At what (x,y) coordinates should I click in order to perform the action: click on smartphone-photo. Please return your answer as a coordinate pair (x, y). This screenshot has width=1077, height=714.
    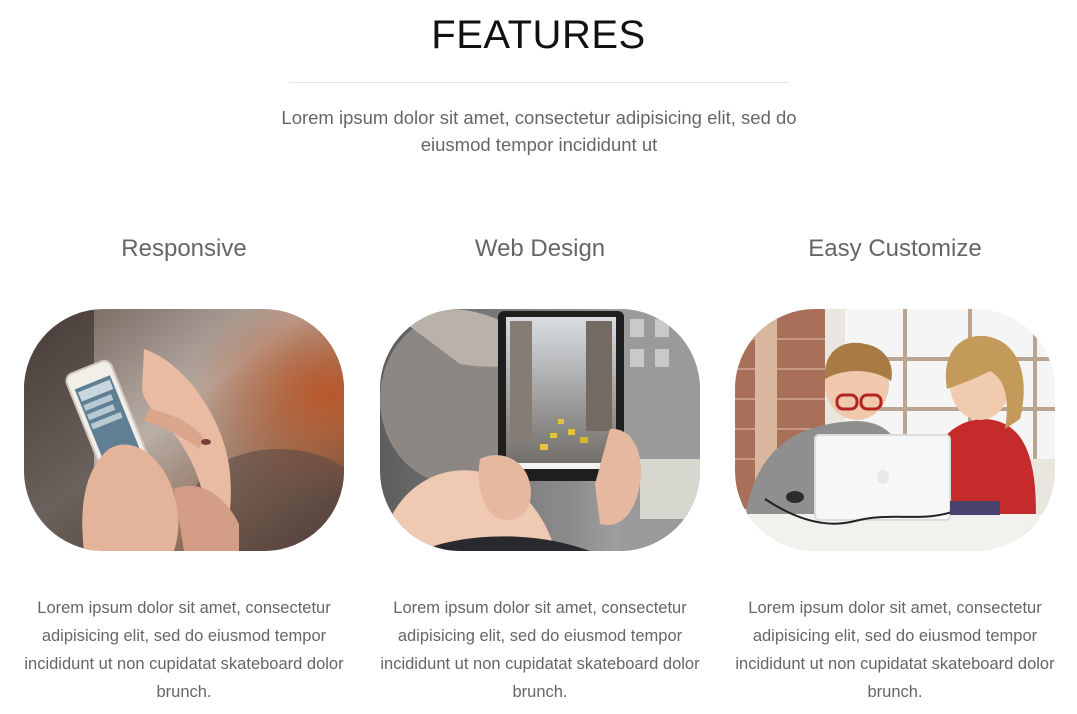
    Looking at the image, I should click on (184, 430).